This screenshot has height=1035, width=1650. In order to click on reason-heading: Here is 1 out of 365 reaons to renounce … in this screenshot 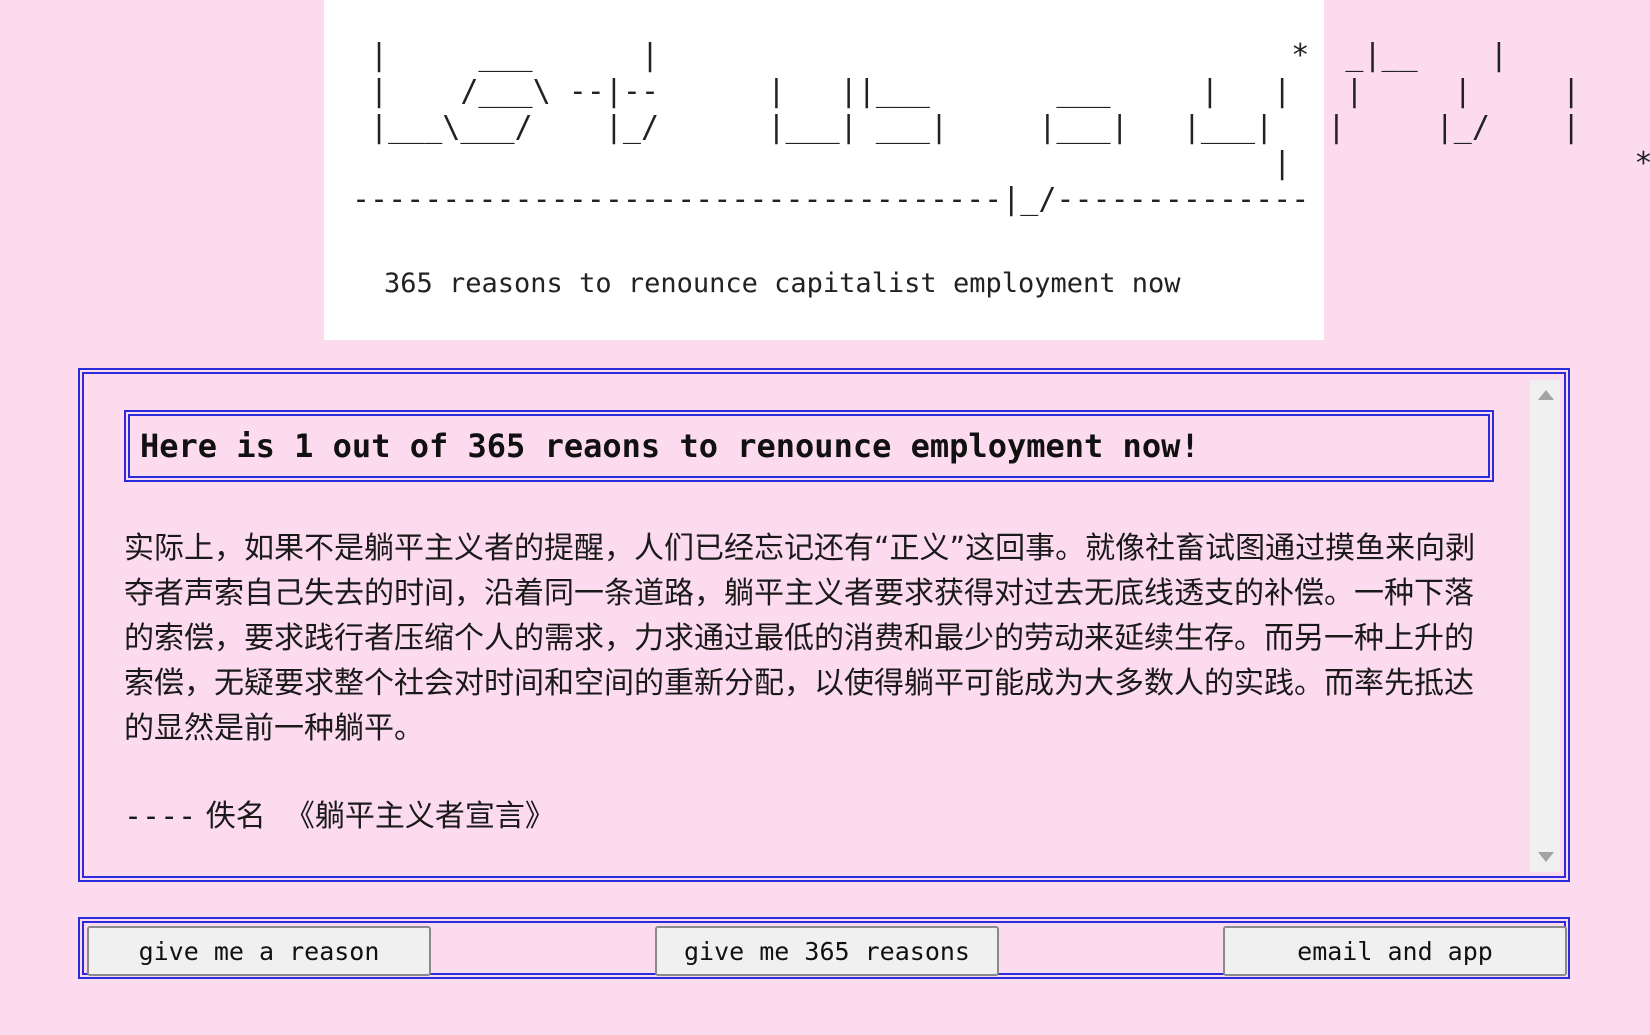, I will do `click(670, 446)`.